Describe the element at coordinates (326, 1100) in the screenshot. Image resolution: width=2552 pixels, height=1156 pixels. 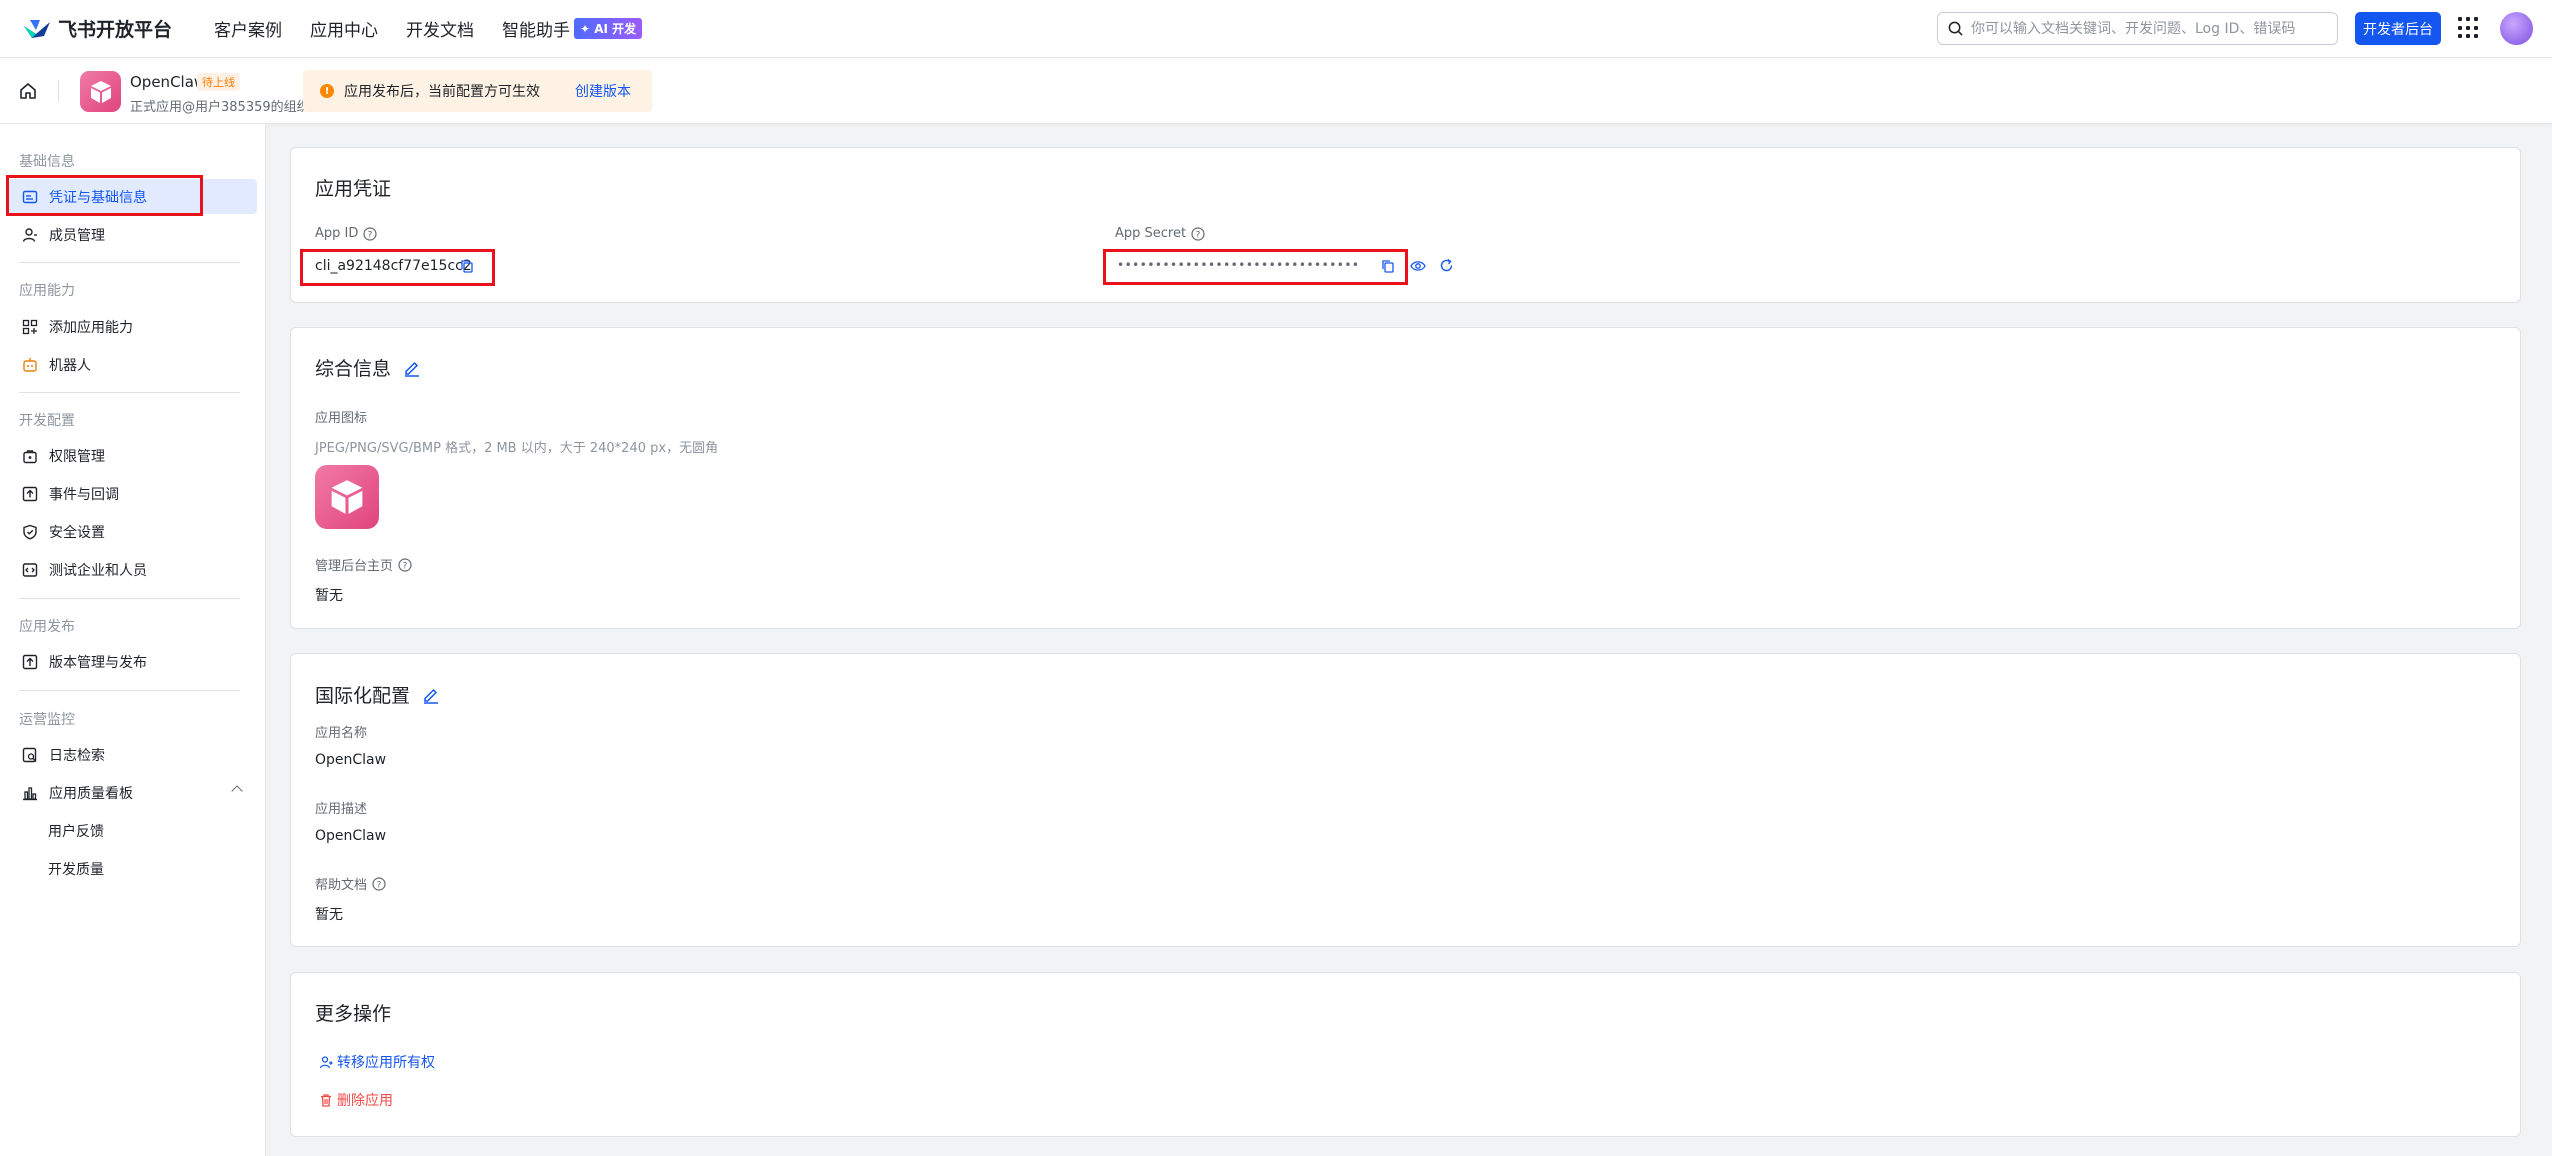
I see `trash-icon` at that location.